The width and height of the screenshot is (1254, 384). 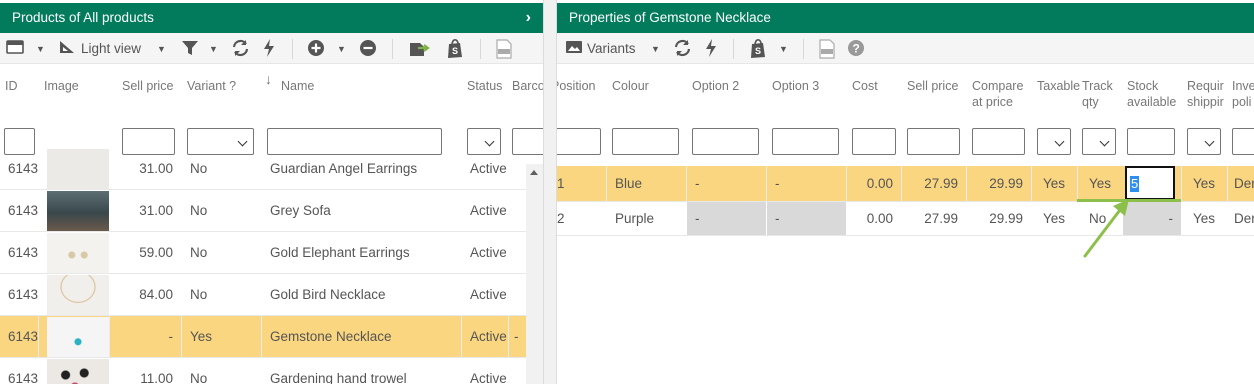 What do you see at coordinates (997, 94) in the screenshot?
I see `column-compare-at-price: Compare at price` at bounding box center [997, 94].